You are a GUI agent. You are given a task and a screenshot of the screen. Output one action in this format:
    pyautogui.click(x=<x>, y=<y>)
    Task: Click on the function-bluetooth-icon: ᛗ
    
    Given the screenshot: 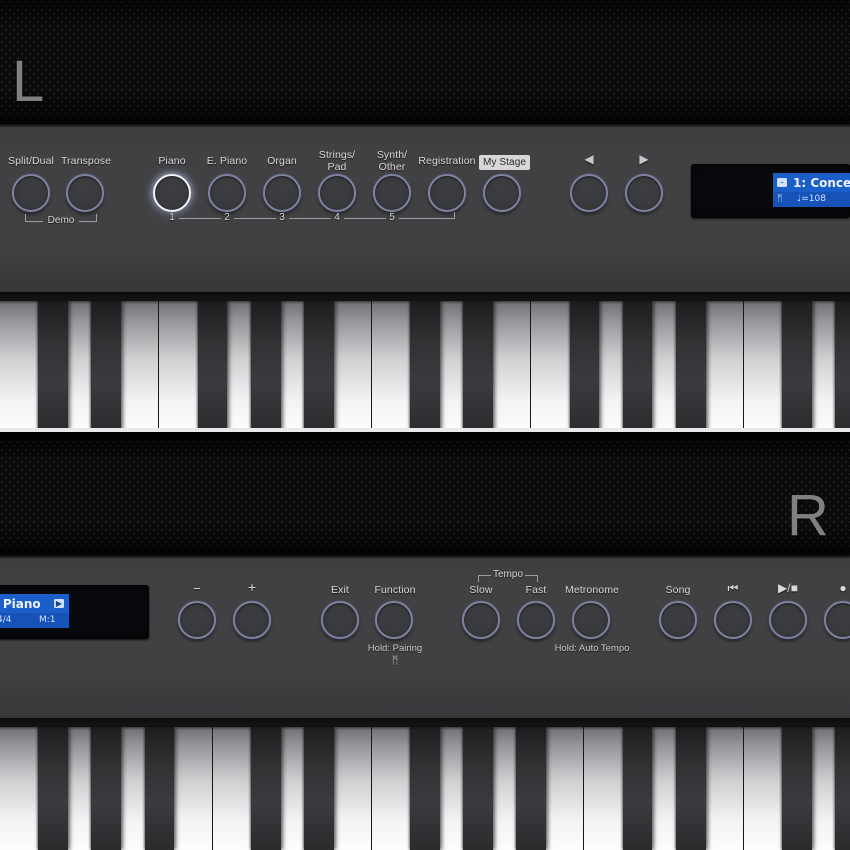 What is the action you would take?
    pyautogui.click(x=395, y=661)
    